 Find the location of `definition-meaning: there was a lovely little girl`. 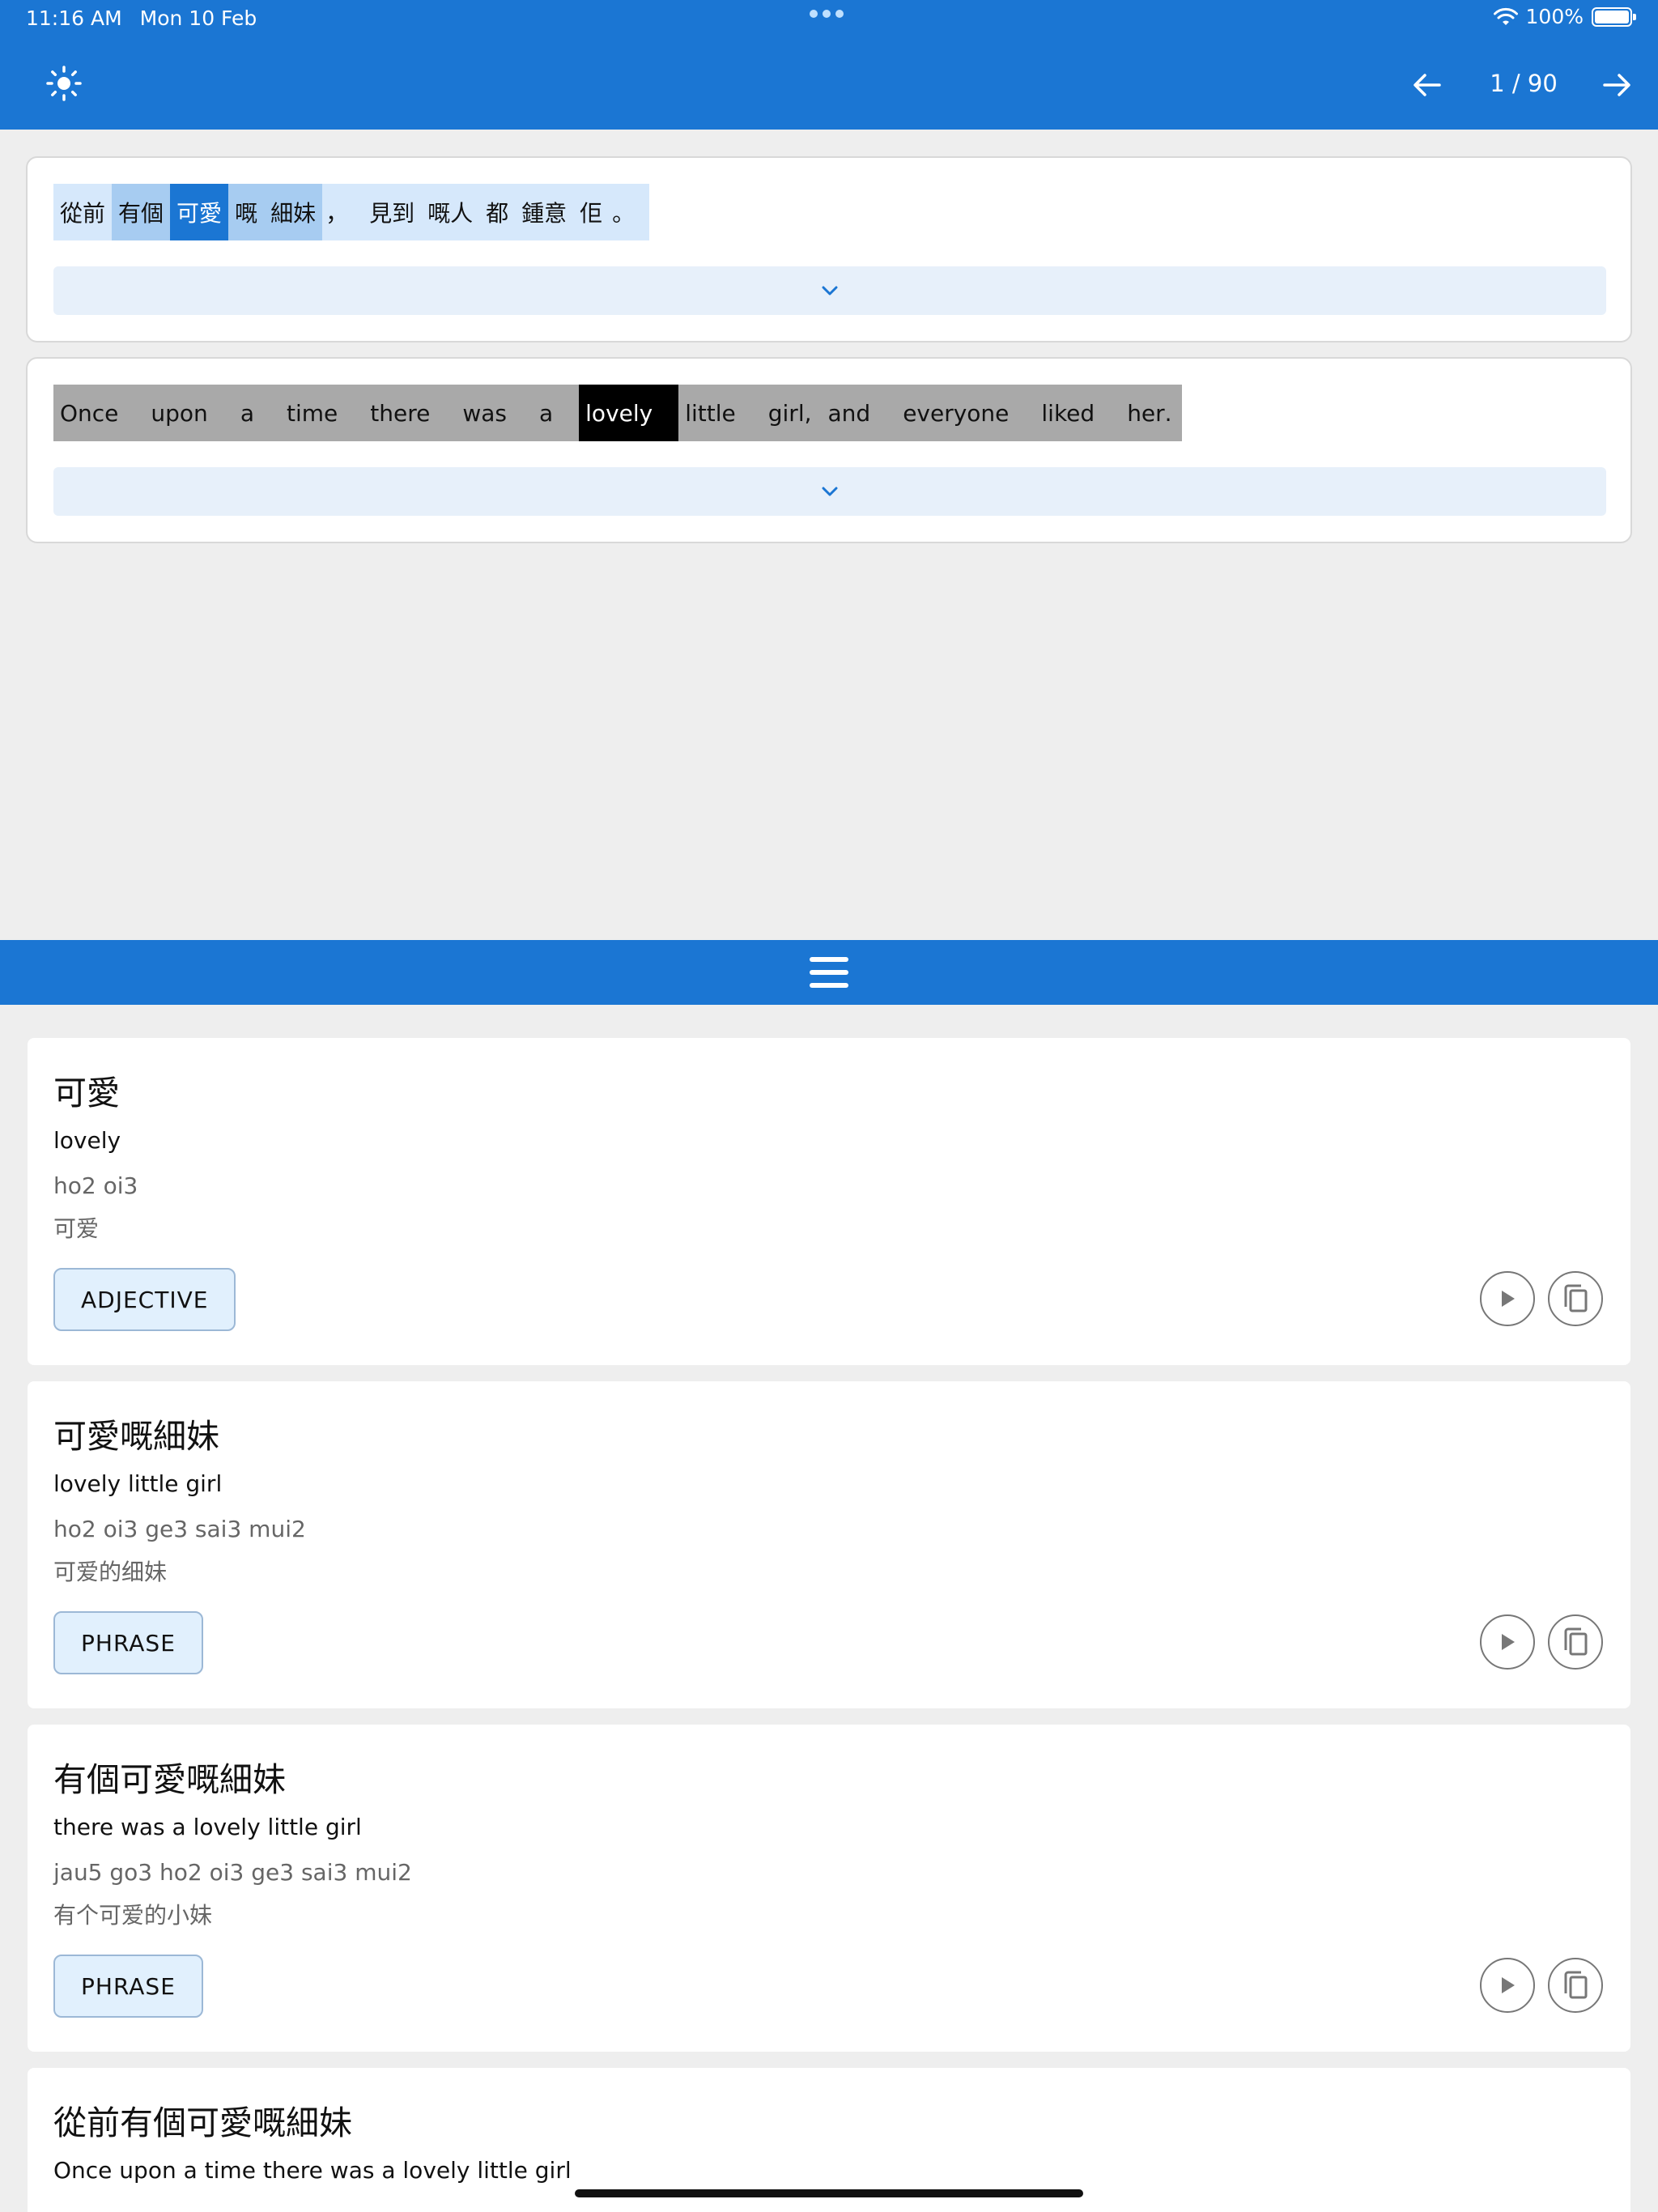

definition-meaning: there was a lovely little girl is located at coordinates (207, 1827).